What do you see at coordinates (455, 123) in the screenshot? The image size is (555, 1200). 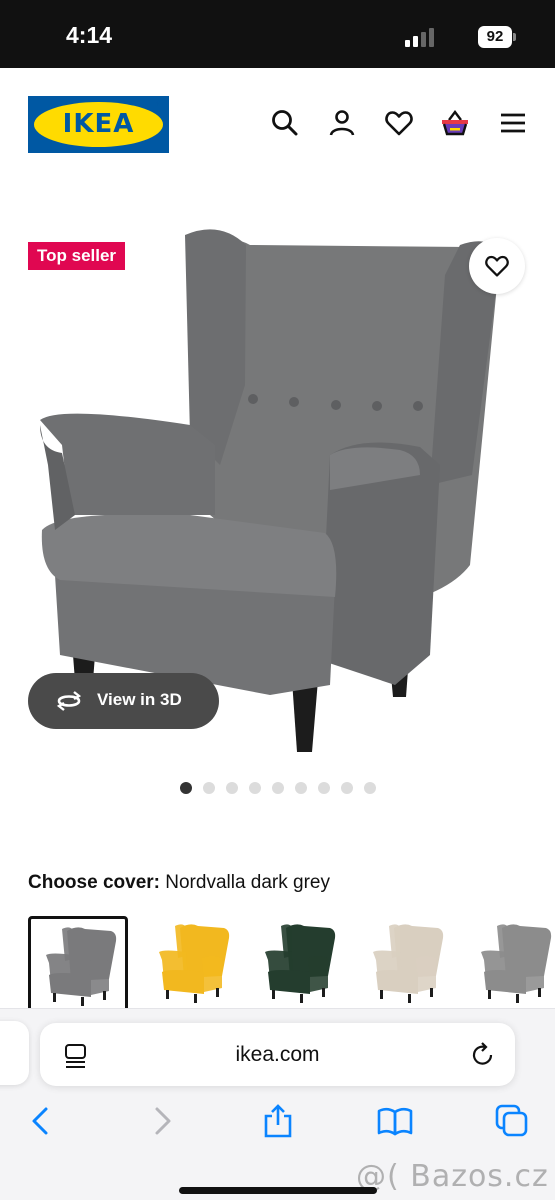 I see `basket-icon` at bounding box center [455, 123].